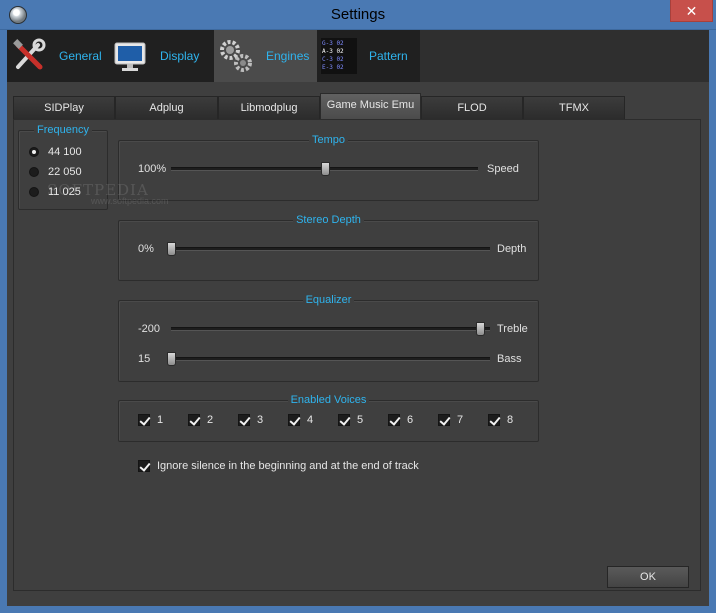  What do you see at coordinates (370, 106) in the screenshot?
I see `tab-game-music-emu: Game Music Emu` at bounding box center [370, 106].